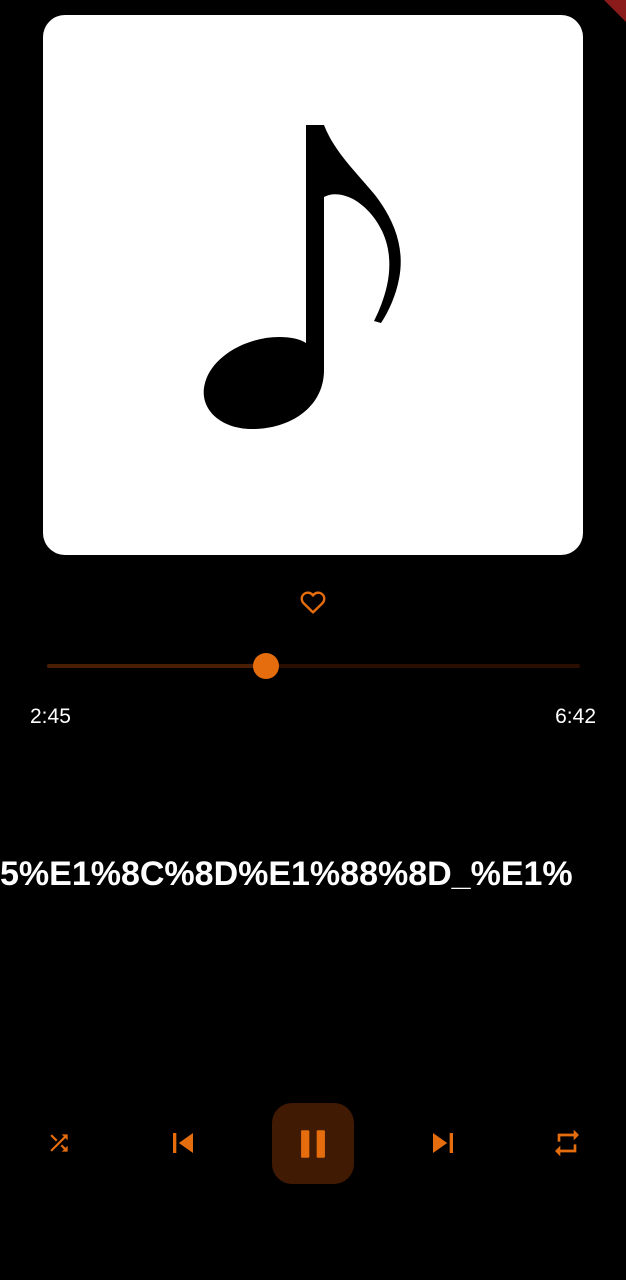  I want to click on track-title-marquee: 5%E1%8C%8D%E1%88%8D_%E1%, so click(313, 874).